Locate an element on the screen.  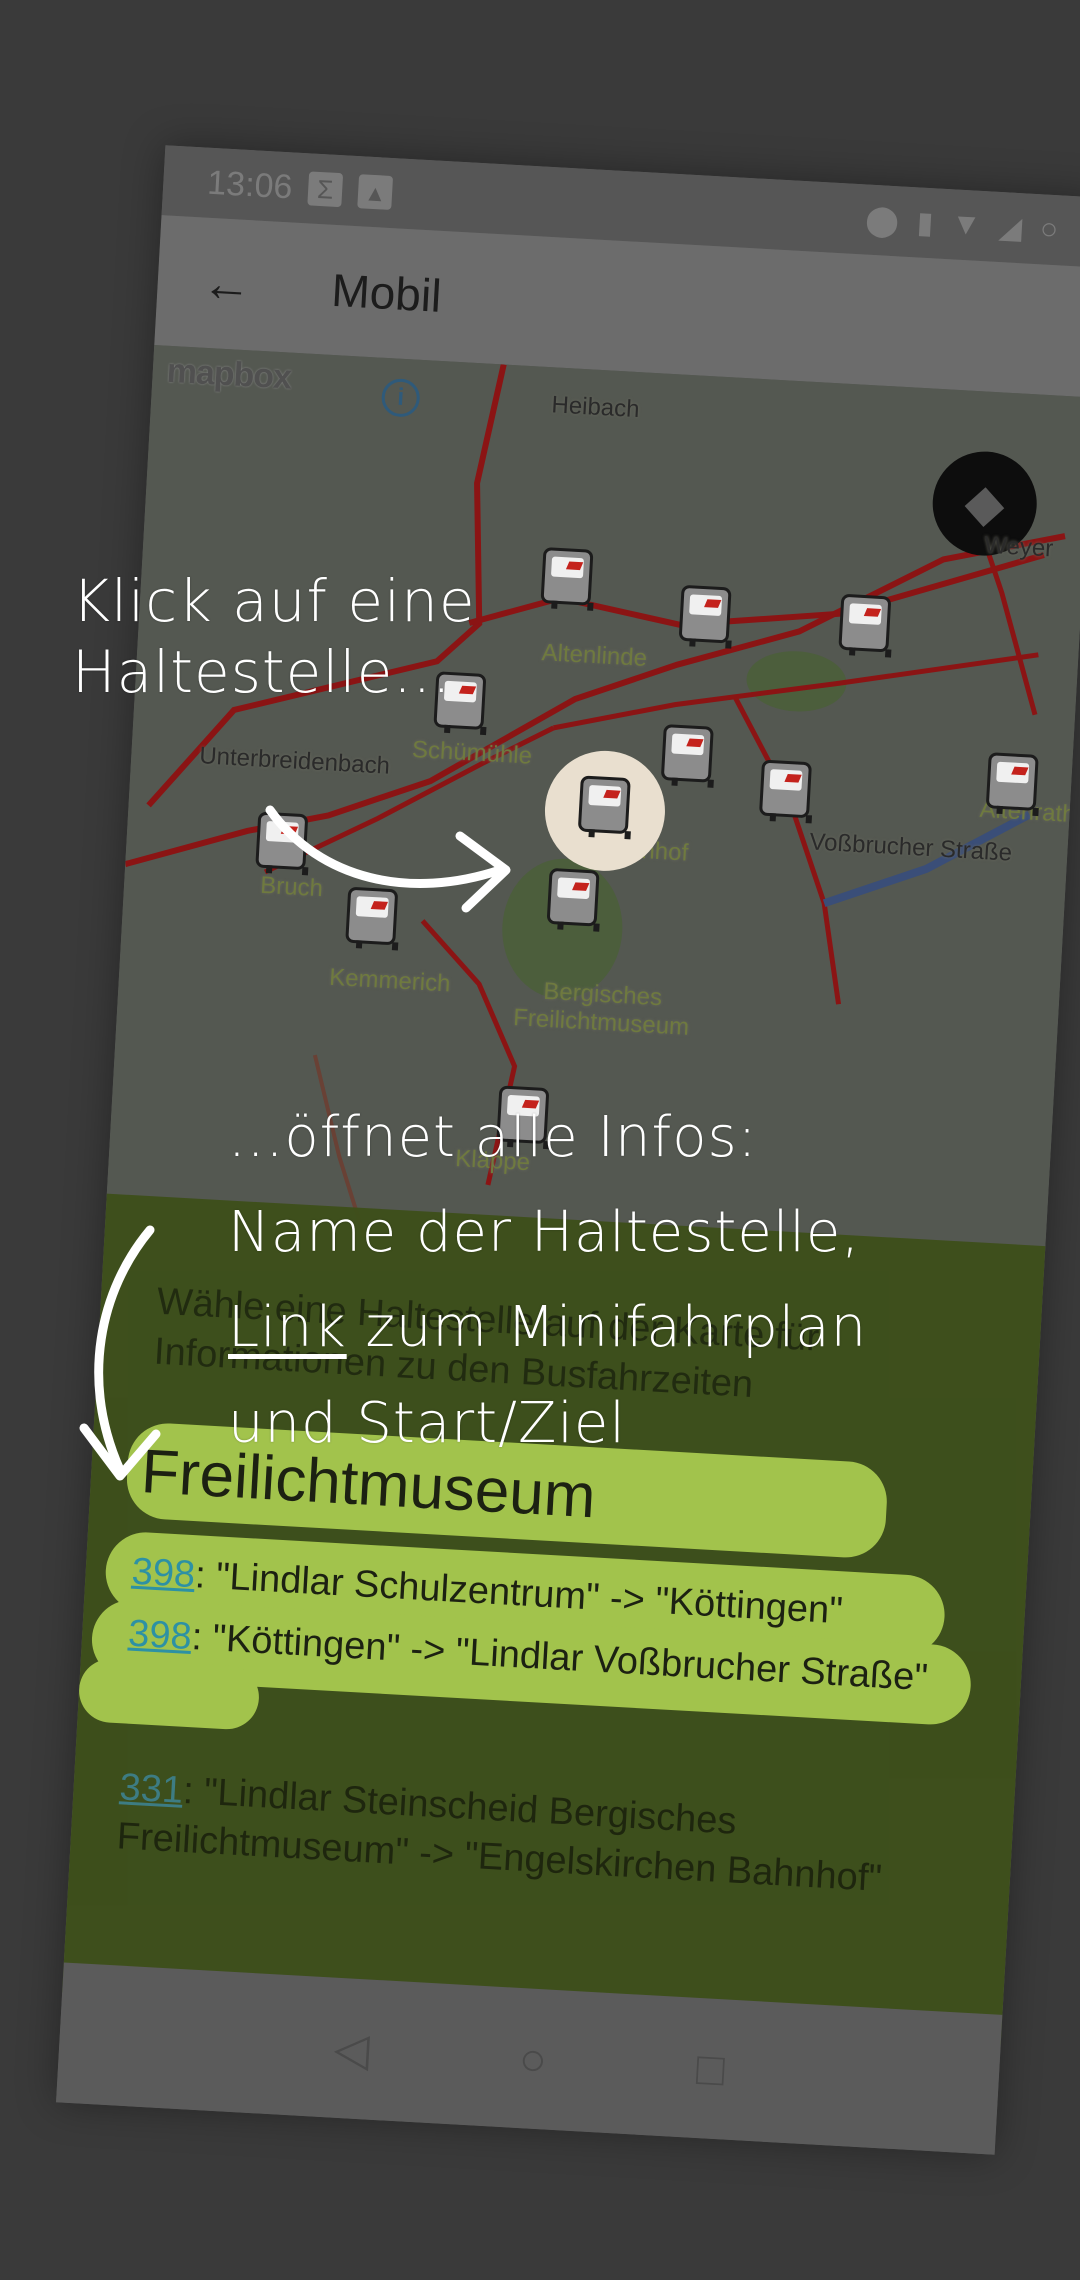
highlight-marker is located at coordinates (169, 1693).